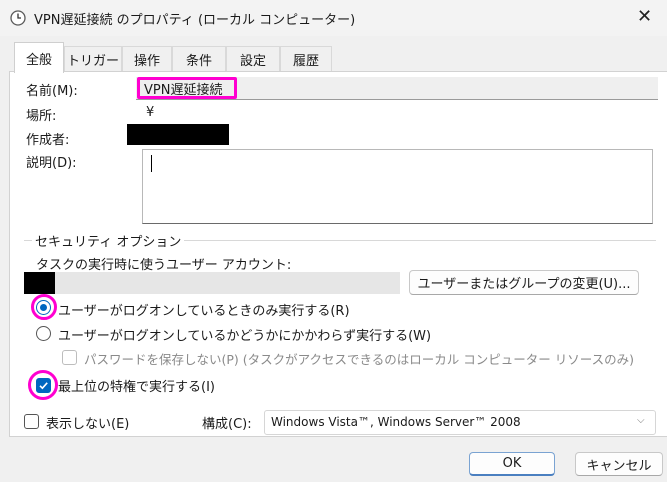 The image size is (667, 482). I want to click on location-label: 場所:, so click(41, 116).